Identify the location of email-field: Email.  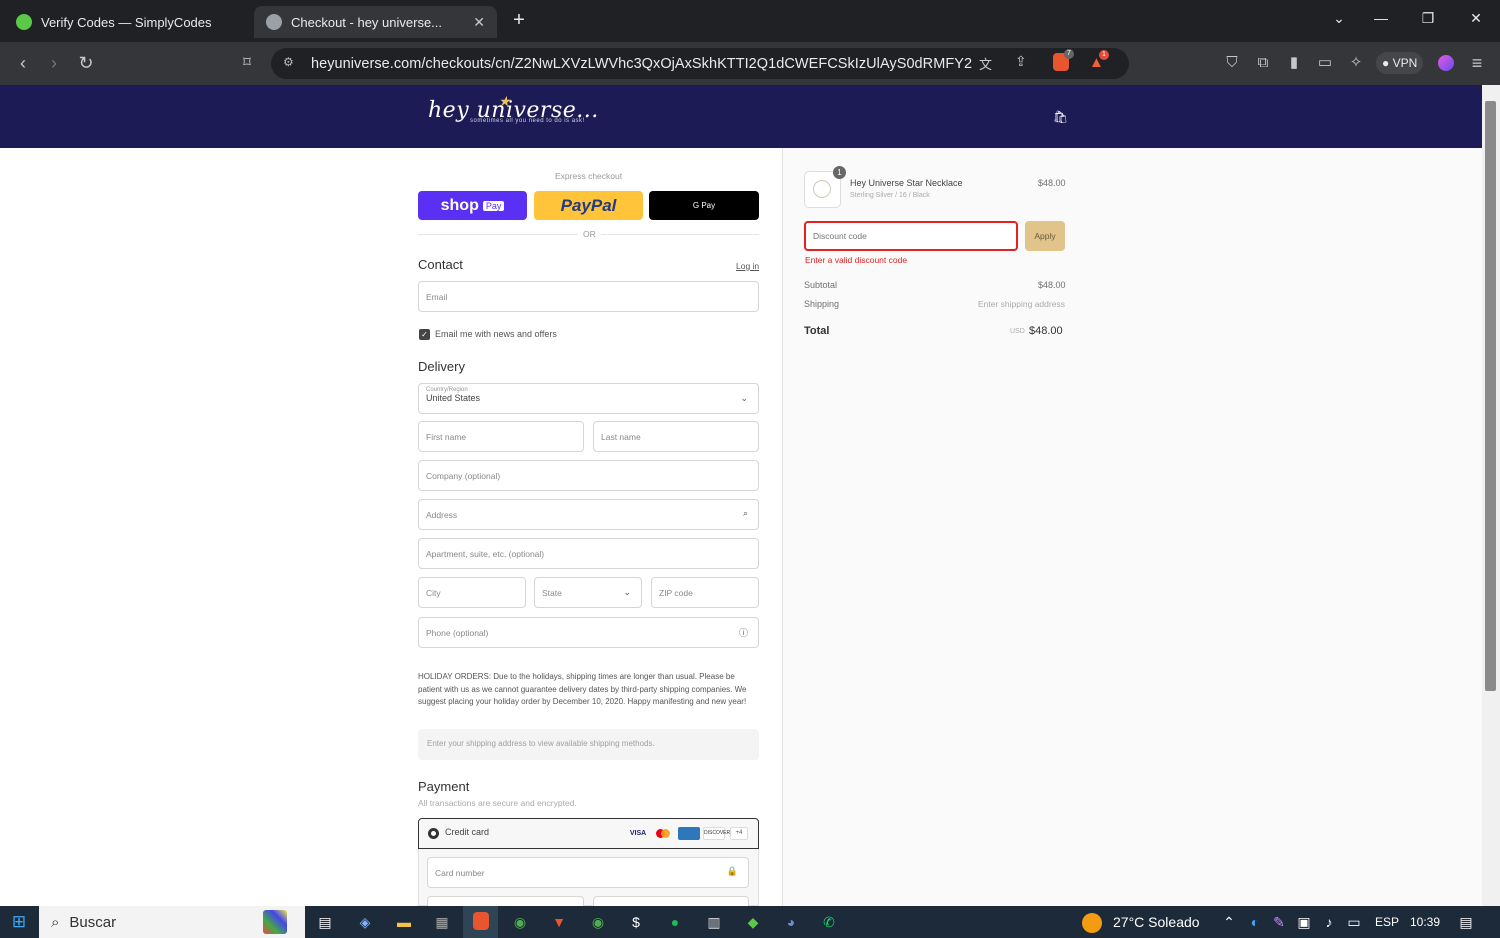
(588, 296).